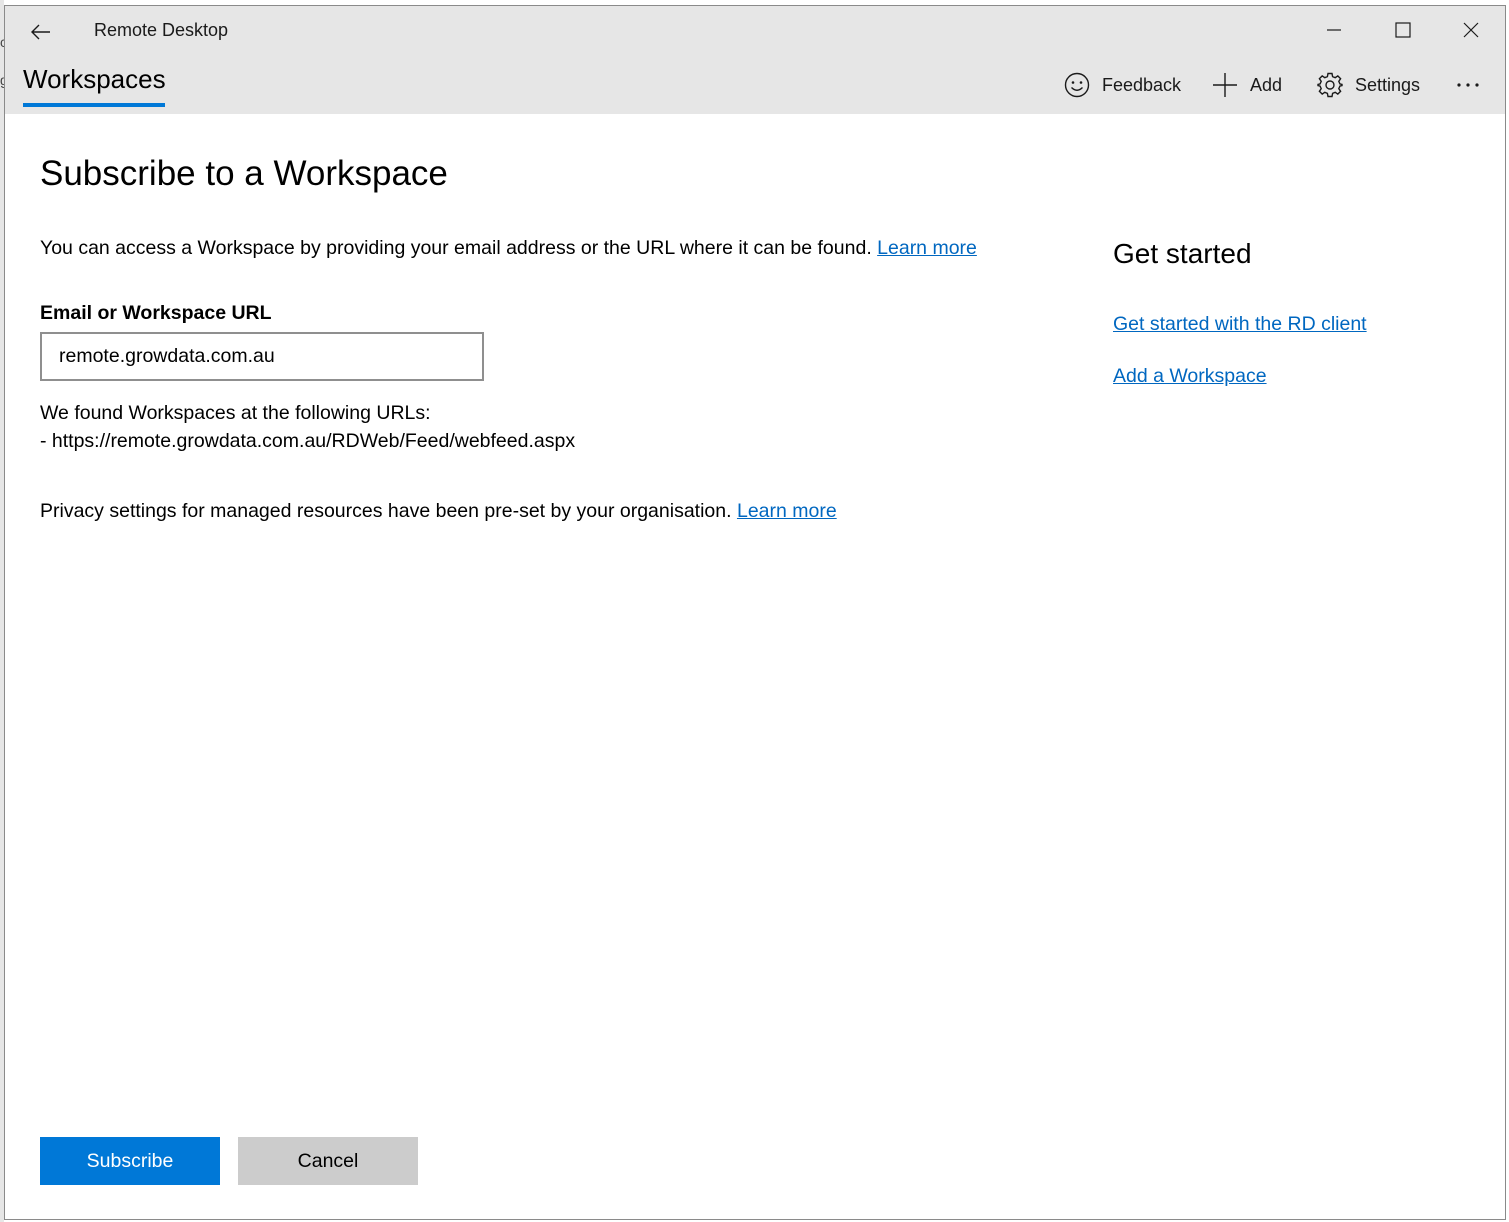 The height and width of the screenshot is (1222, 1509). What do you see at coordinates (244, 173) in the screenshot?
I see `page-title: Subscribe to a Workspace` at bounding box center [244, 173].